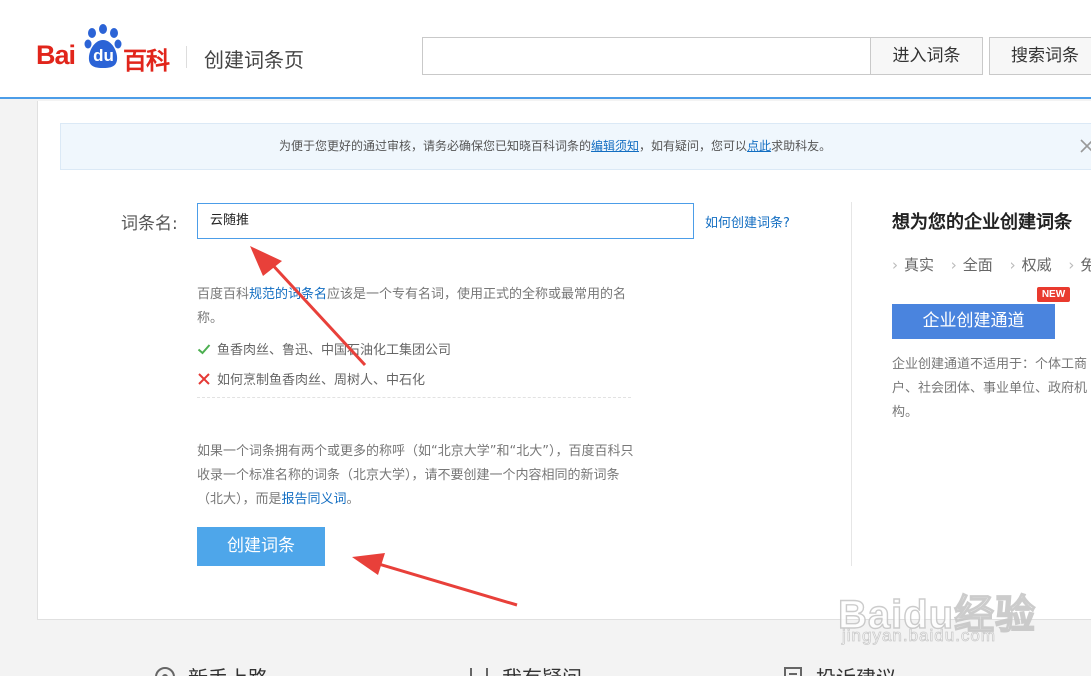  Describe the element at coordinates (646, 56) in the screenshot. I see `search-input` at that location.